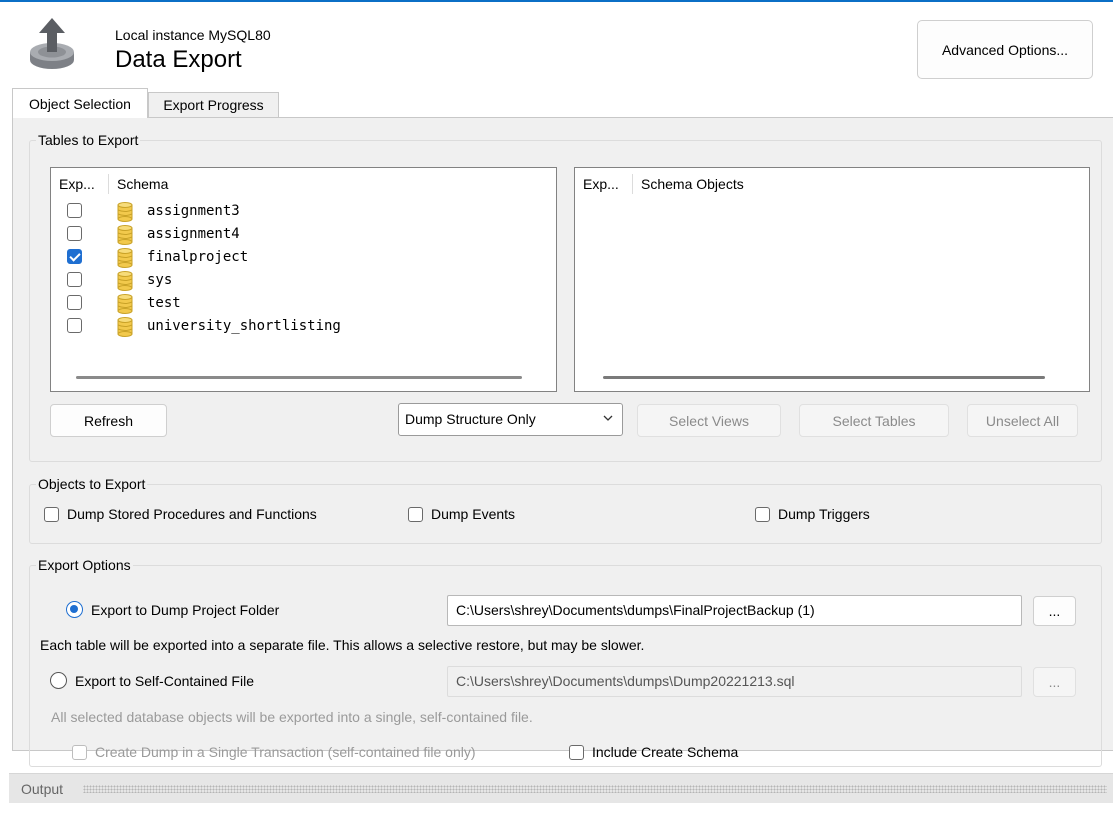 This screenshot has width=1113, height=813. I want to click on include-schema-option: Include Create Schema, so click(653, 752).